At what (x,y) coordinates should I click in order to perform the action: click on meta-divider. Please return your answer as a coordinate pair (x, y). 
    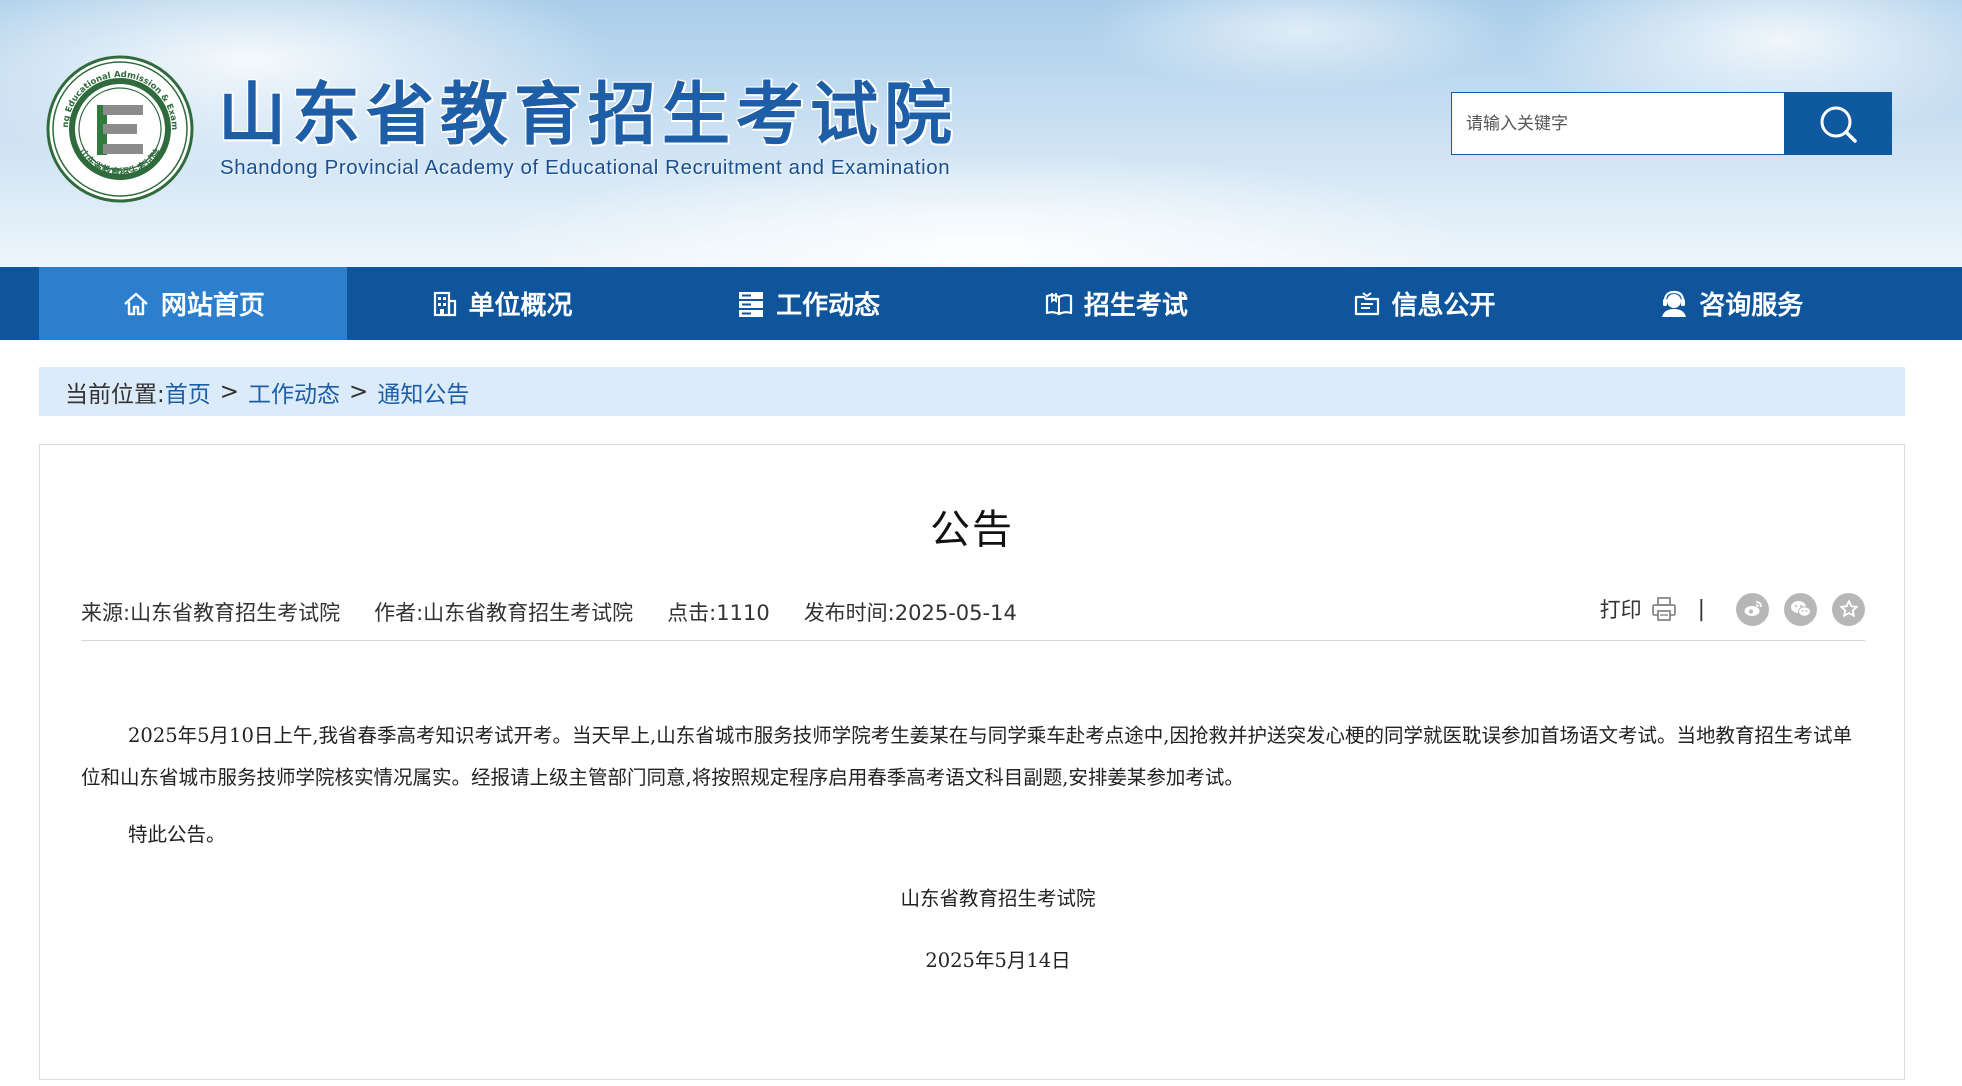
    Looking at the image, I should click on (973, 640).